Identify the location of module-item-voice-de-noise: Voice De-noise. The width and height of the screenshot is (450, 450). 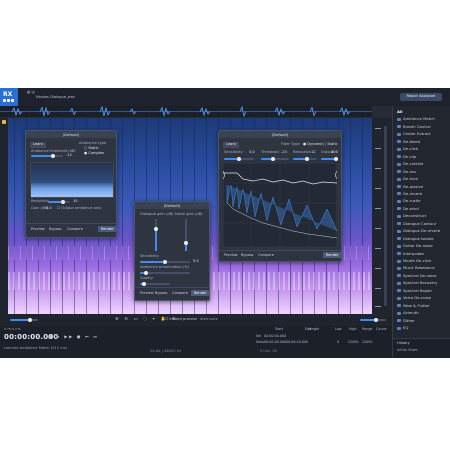
(423, 297).